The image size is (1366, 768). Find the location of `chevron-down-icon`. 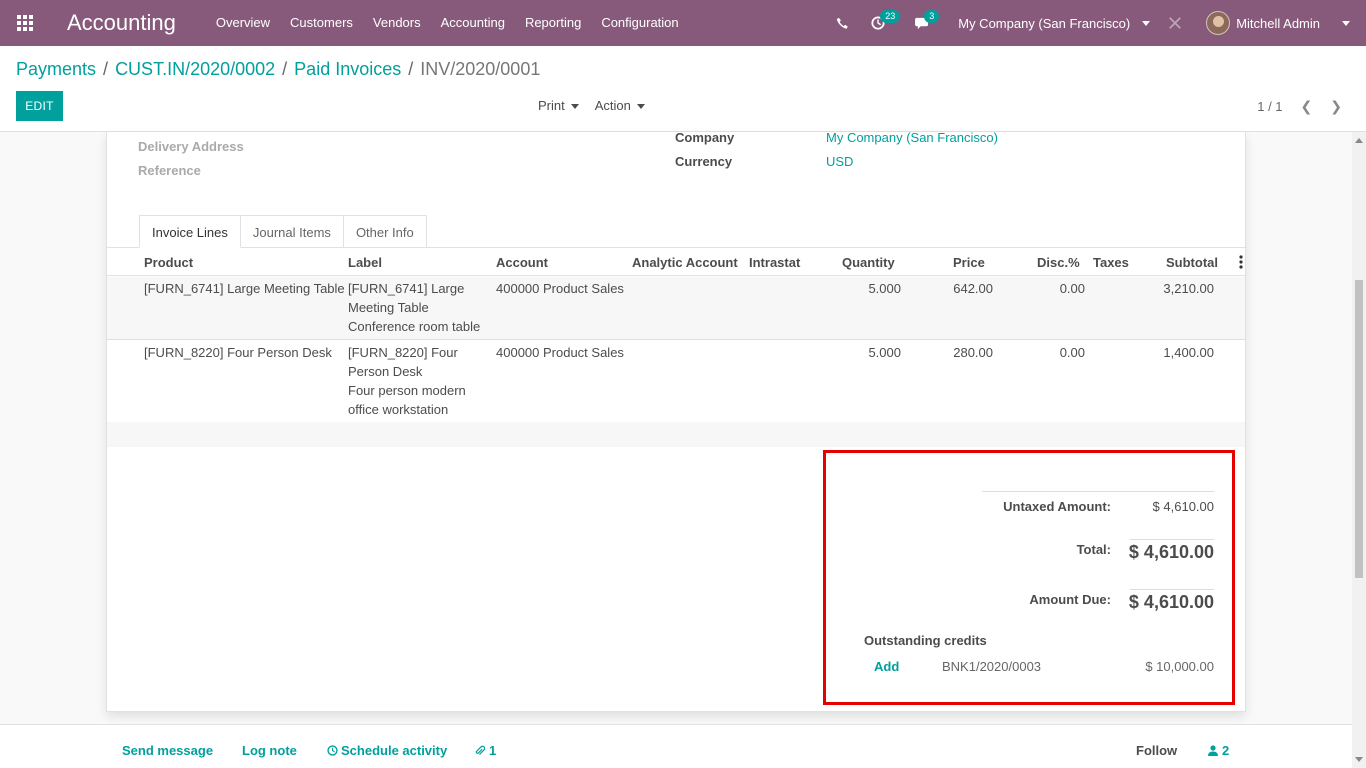

chevron-down-icon is located at coordinates (640, 107).